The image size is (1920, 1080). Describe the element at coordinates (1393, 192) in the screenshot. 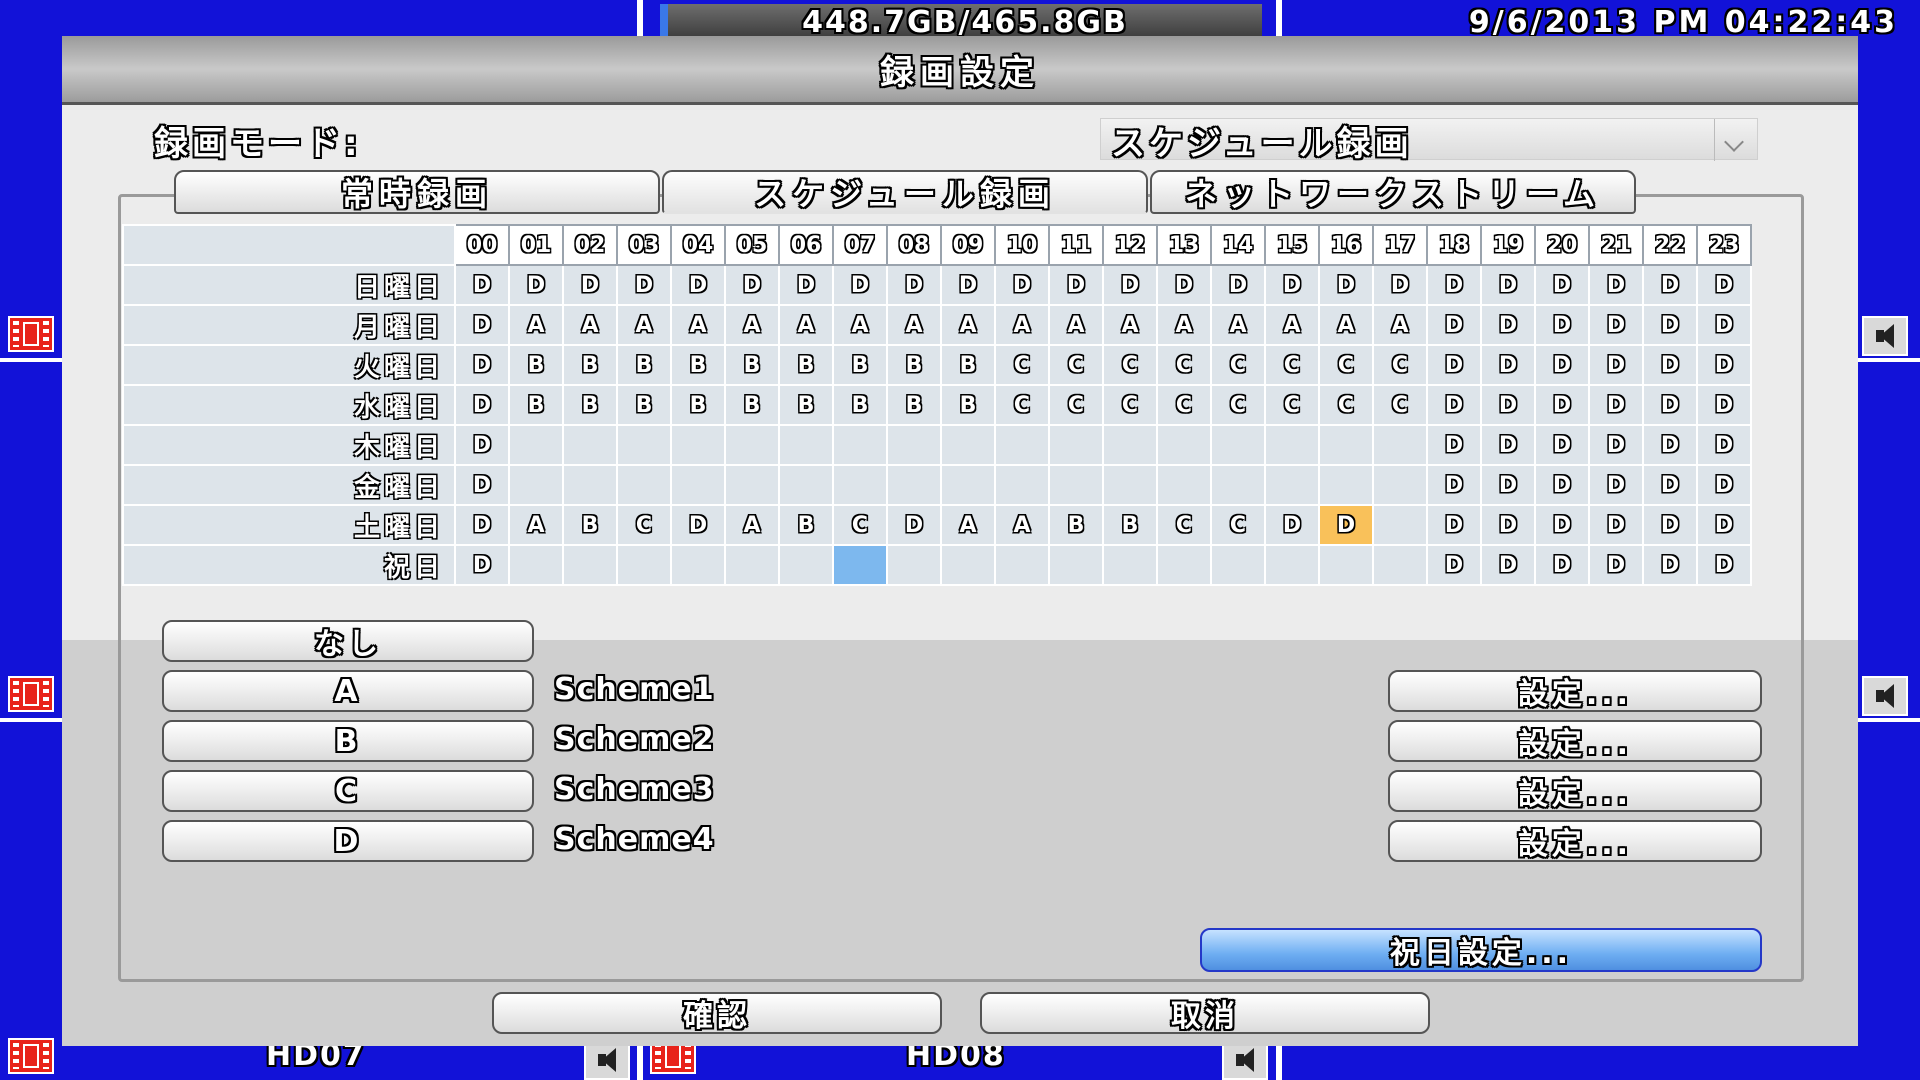

I see `tab-network-stream: ネットワークストリーム` at that location.